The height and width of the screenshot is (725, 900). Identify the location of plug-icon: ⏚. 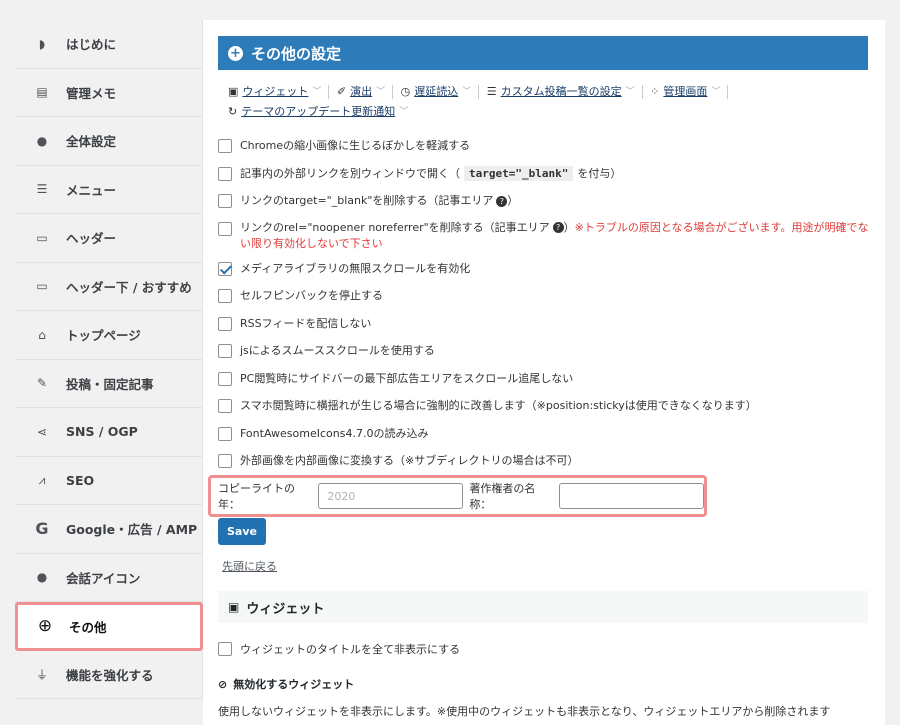
(41, 674).